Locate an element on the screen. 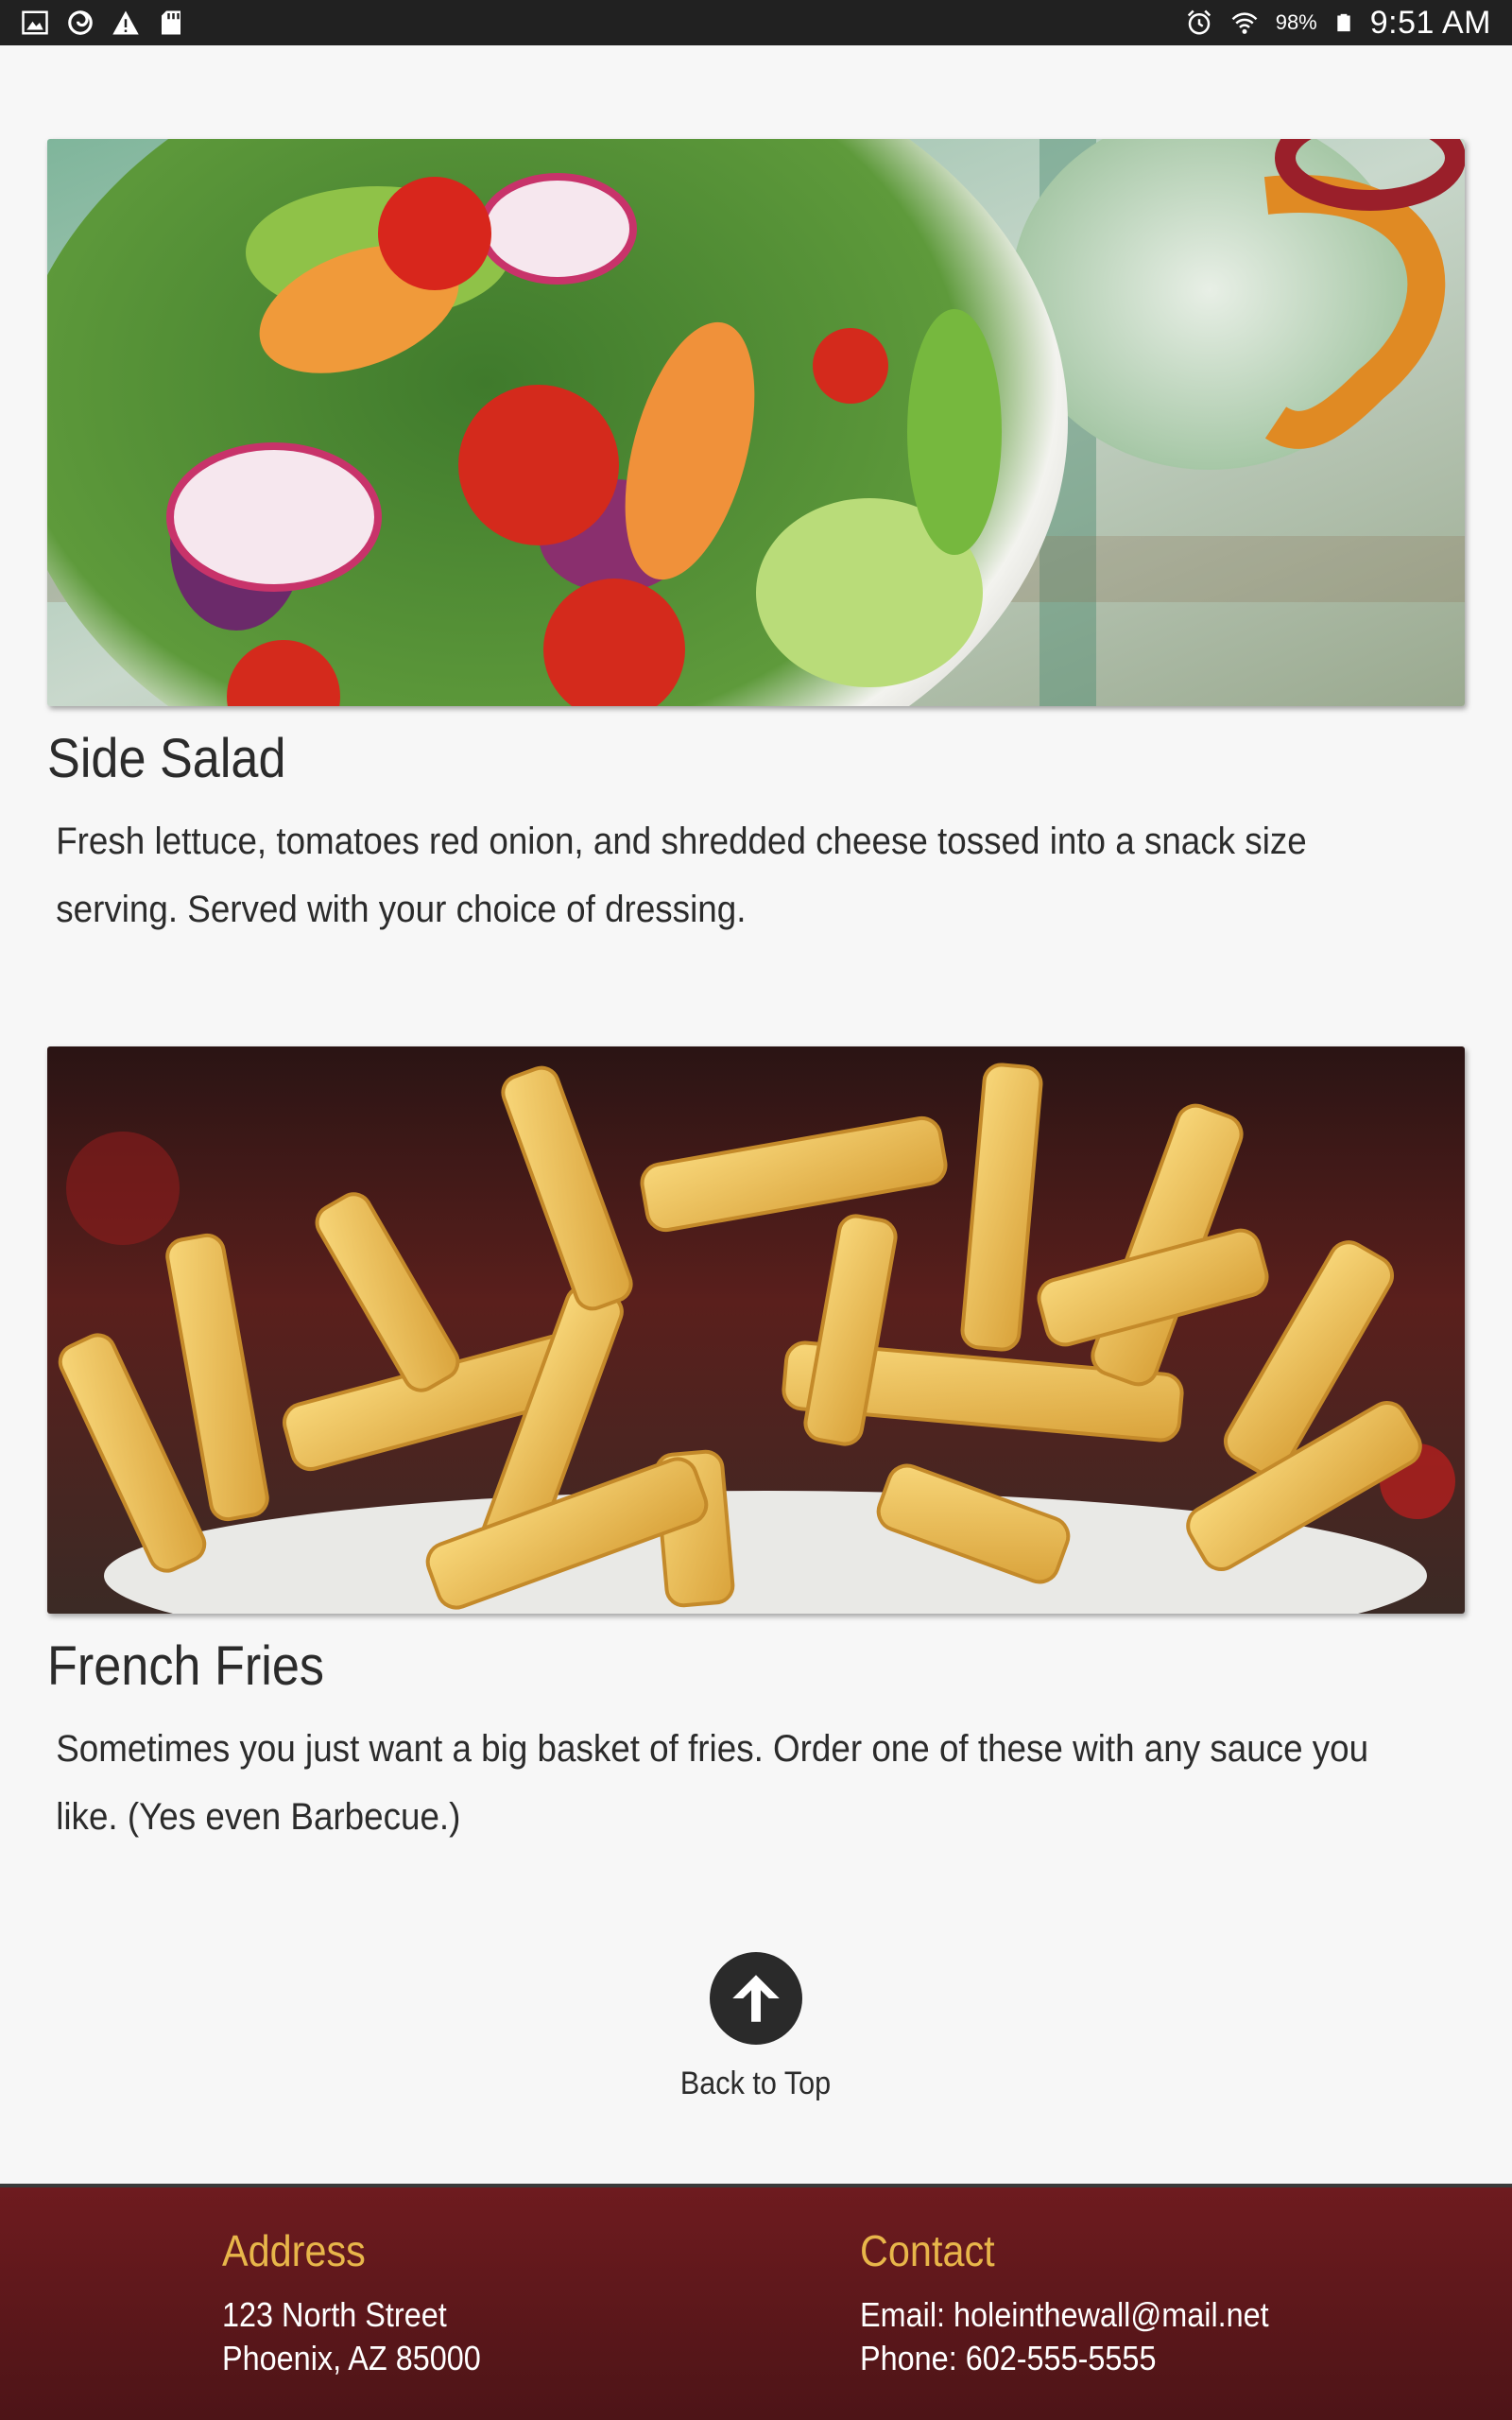 The width and height of the screenshot is (1512, 2420). sd-card-icon is located at coordinates (171, 22).